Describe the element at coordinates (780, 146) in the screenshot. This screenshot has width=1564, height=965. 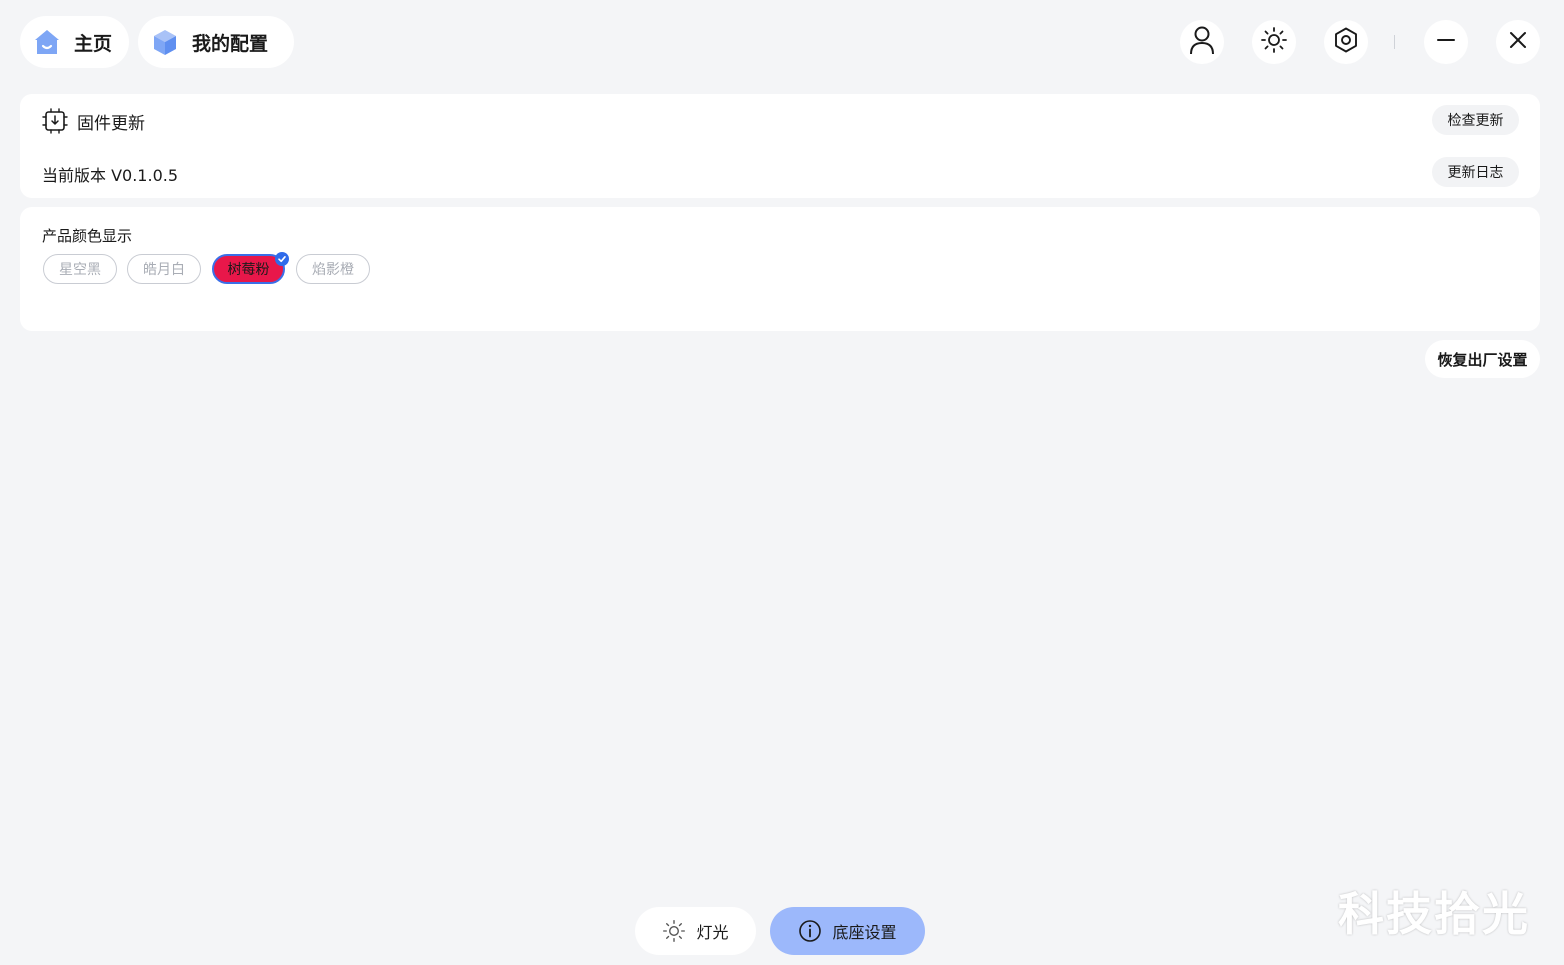
I see `firmware-card` at that location.